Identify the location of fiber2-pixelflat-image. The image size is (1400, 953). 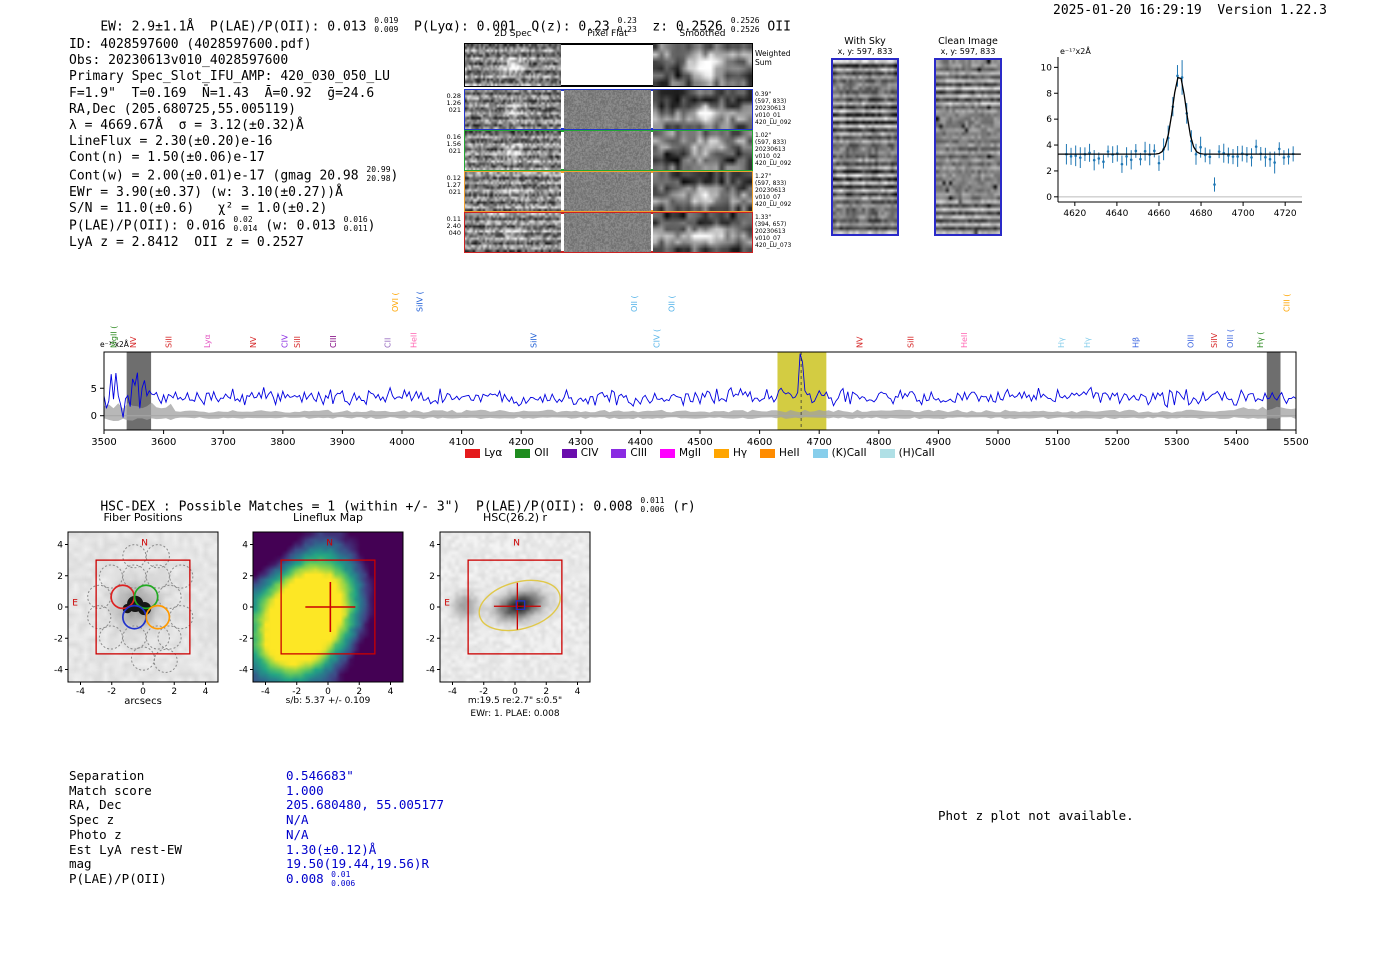
(607, 150).